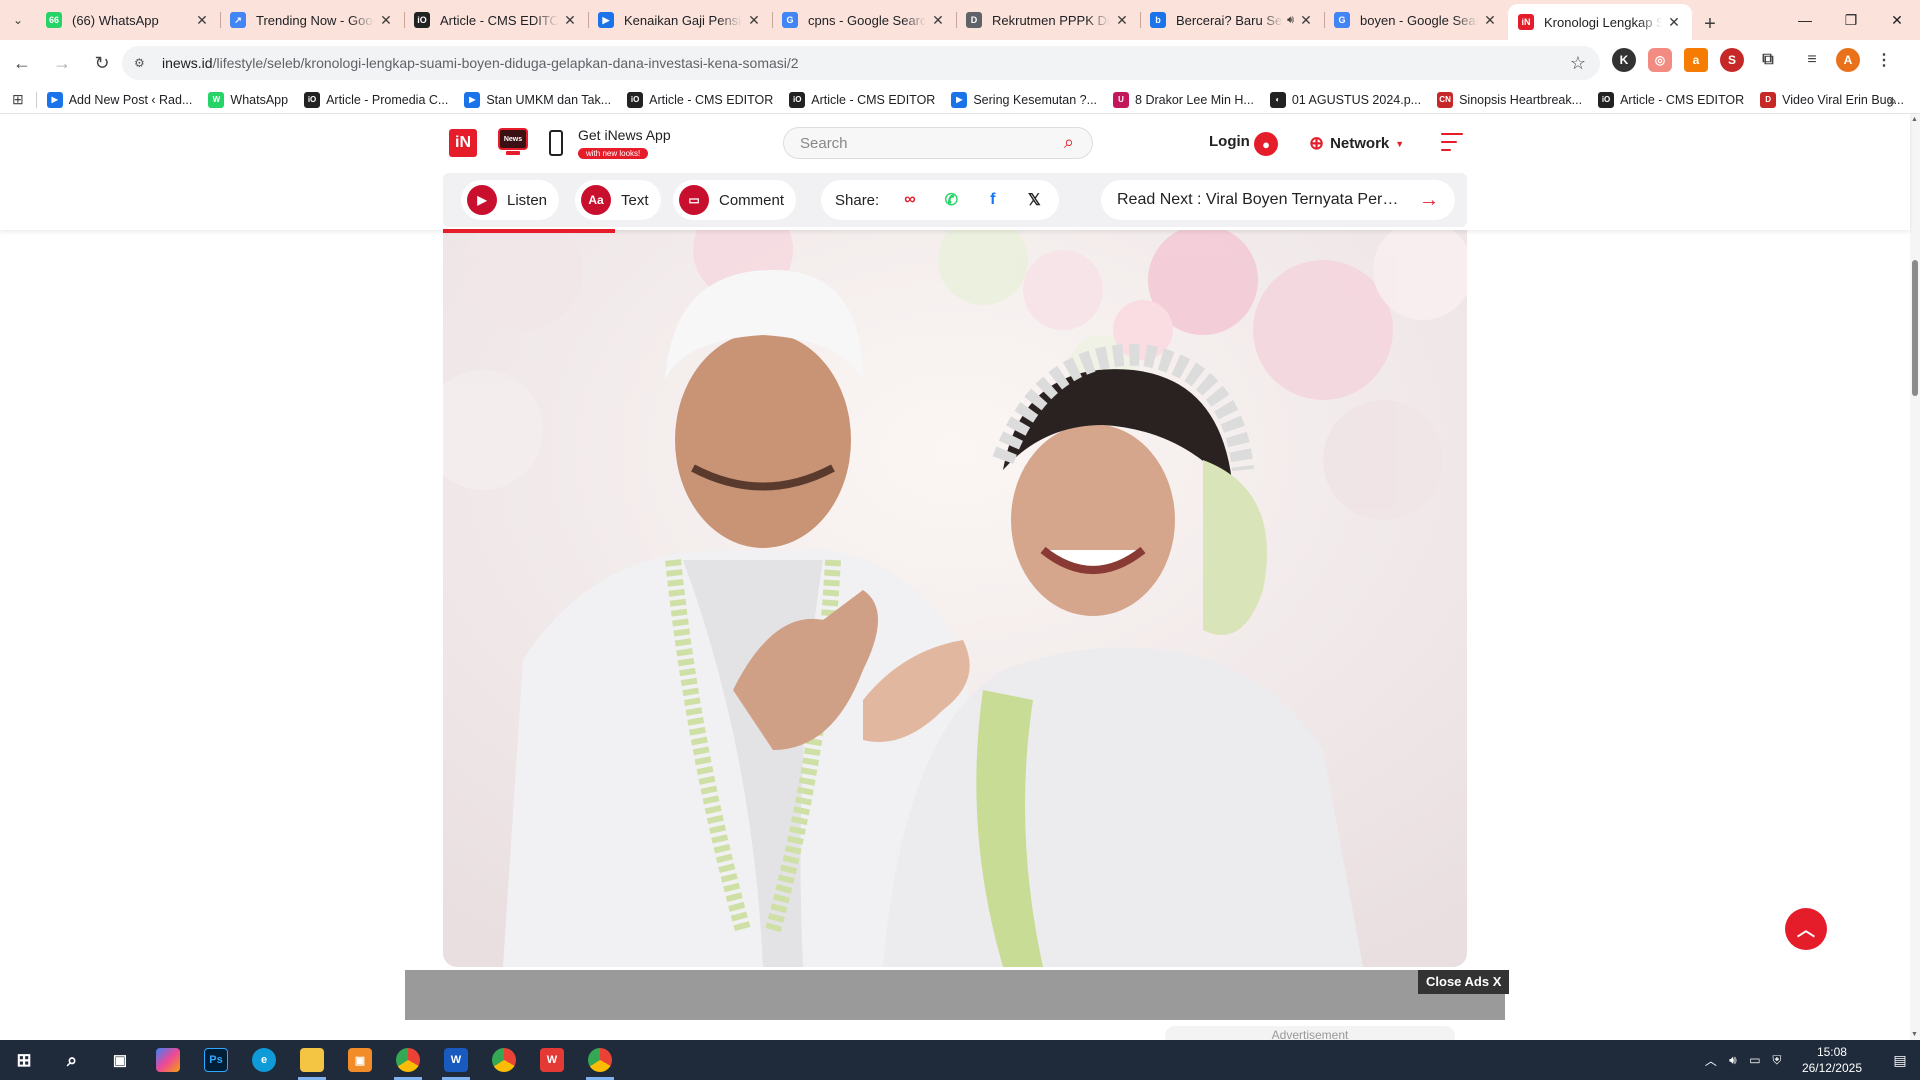 The height and width of the screenshot is (1080, 1920). What do you see at coordinates (992, 200) in the screenshot?
I see `facebook-share-icon: f` at bounding box center [992, 200].